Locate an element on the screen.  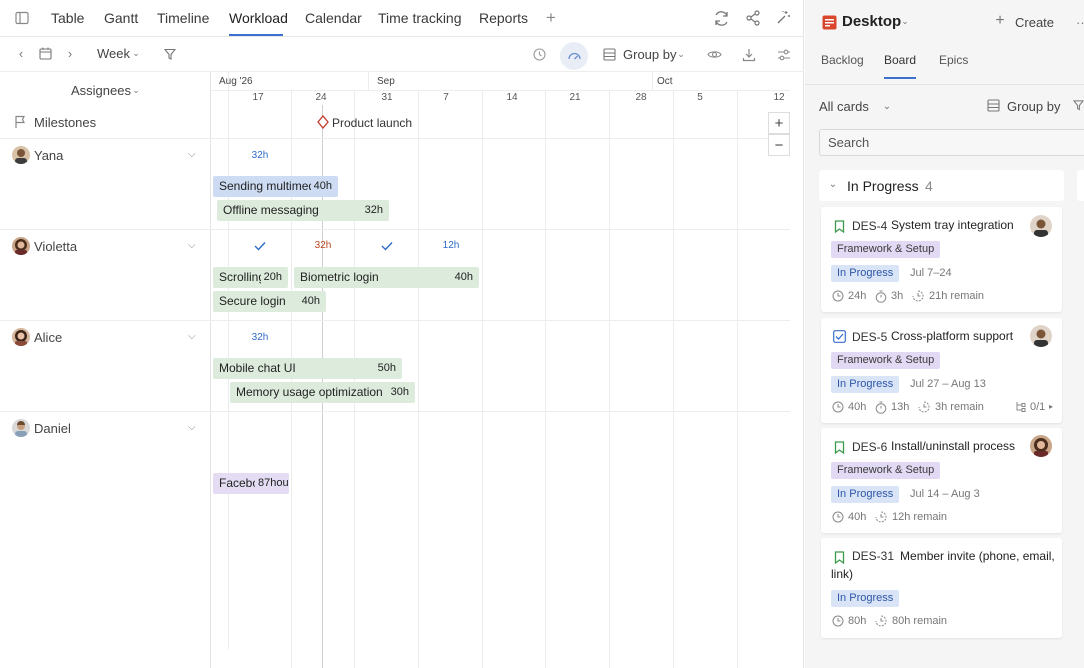
tab-board: Board is located at coordinates (900, 60).